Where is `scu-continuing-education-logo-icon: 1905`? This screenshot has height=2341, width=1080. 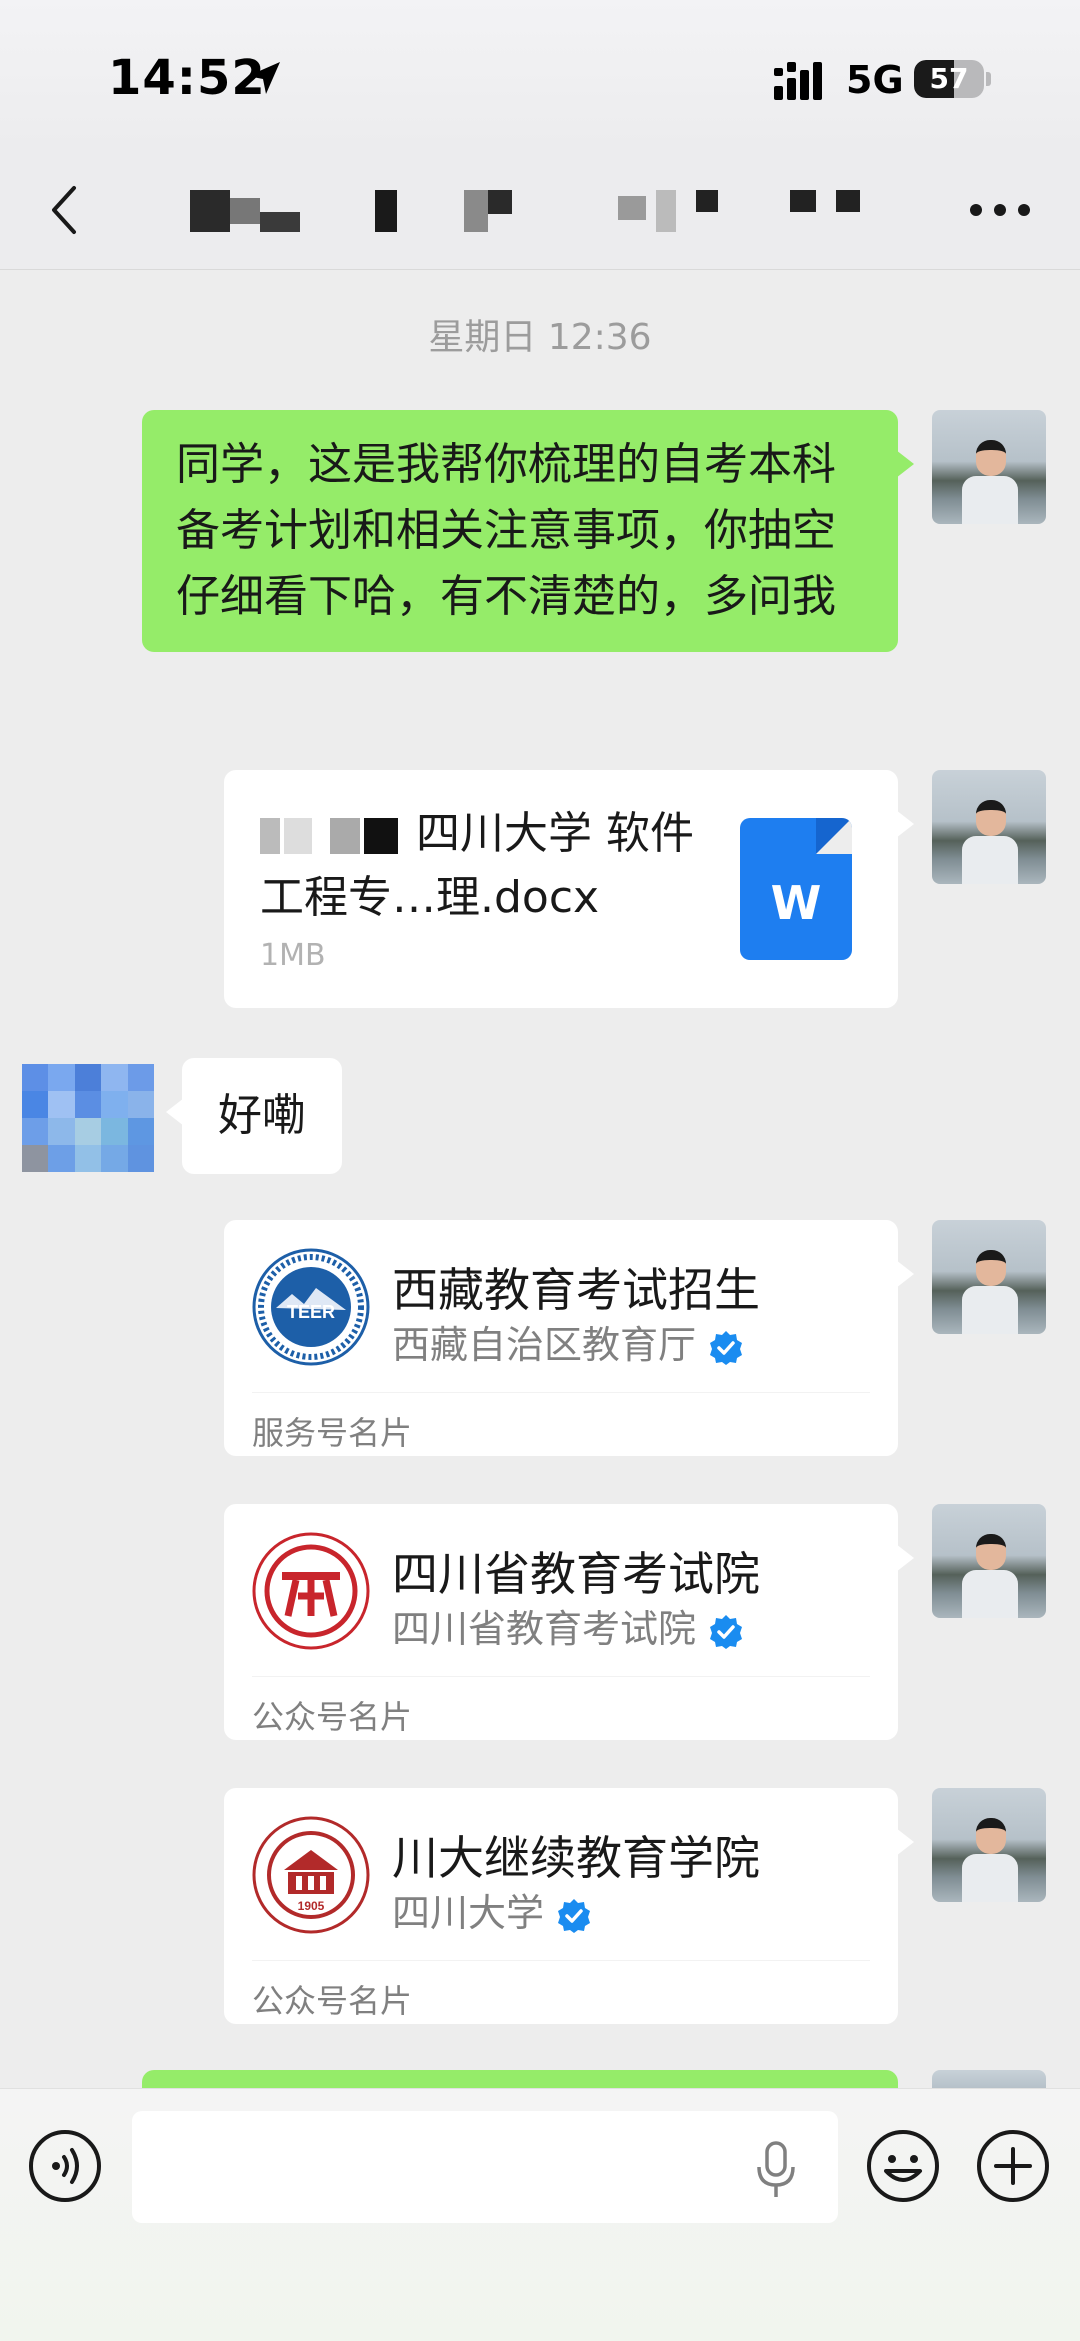
scu-continuing-education-logo-icon: 1905 is located at coordinates (311, 1875).